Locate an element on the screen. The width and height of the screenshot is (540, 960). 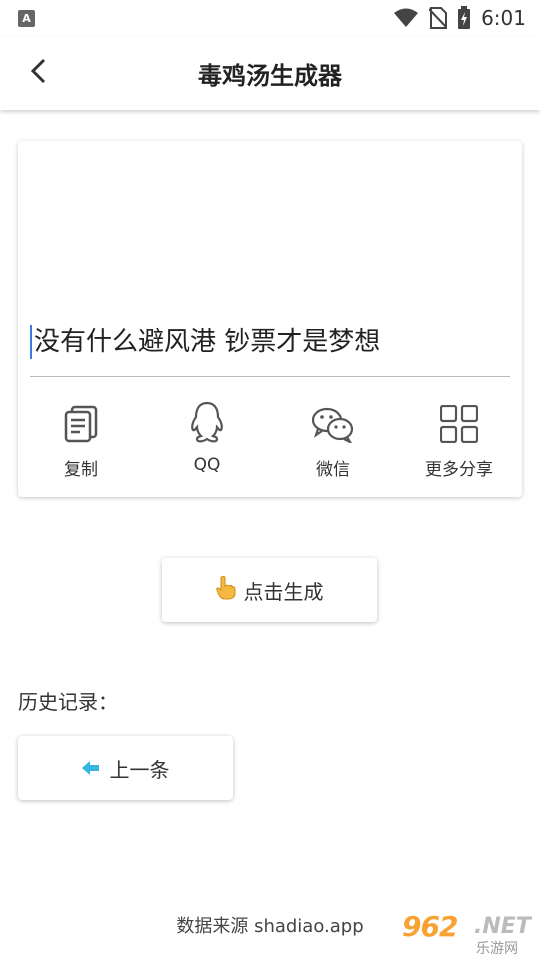
wifi-icon is located at coordinates (406, 18).